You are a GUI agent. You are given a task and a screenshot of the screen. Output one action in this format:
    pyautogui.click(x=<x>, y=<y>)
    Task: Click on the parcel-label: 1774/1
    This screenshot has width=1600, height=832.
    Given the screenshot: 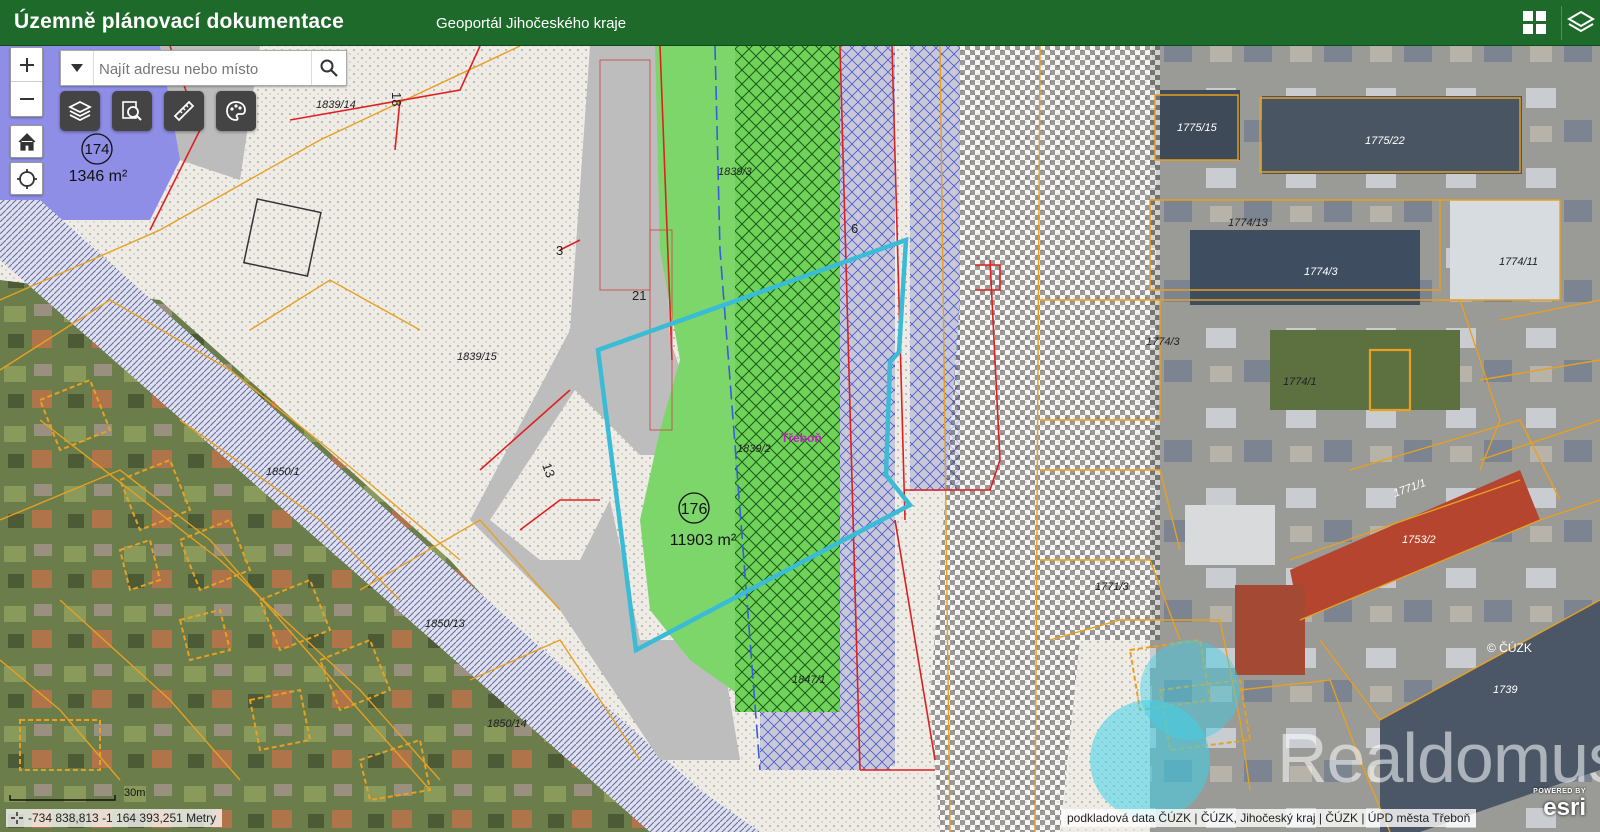 What is the action you would take?
    pyautogui.click(x=1300, y=382)
    